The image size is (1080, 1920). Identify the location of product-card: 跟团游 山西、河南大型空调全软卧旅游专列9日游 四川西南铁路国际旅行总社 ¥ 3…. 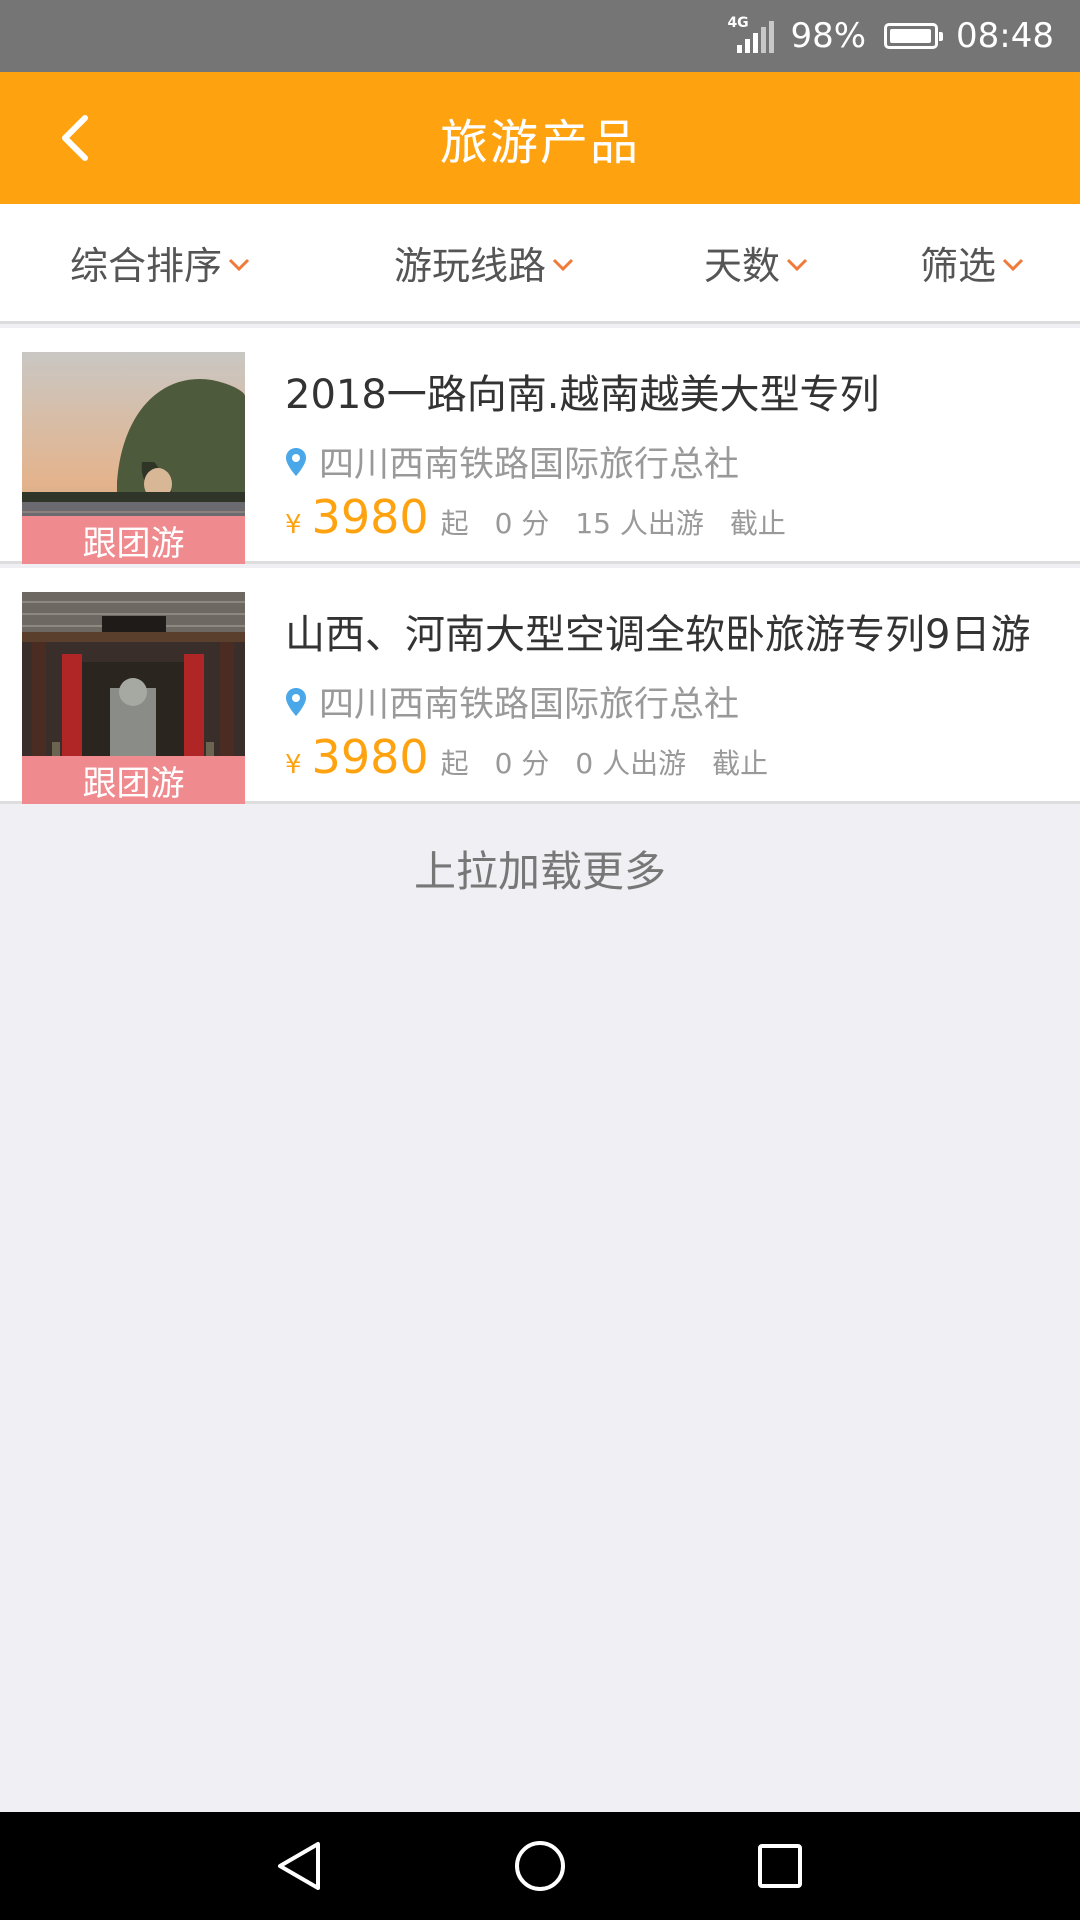
(540, 686).